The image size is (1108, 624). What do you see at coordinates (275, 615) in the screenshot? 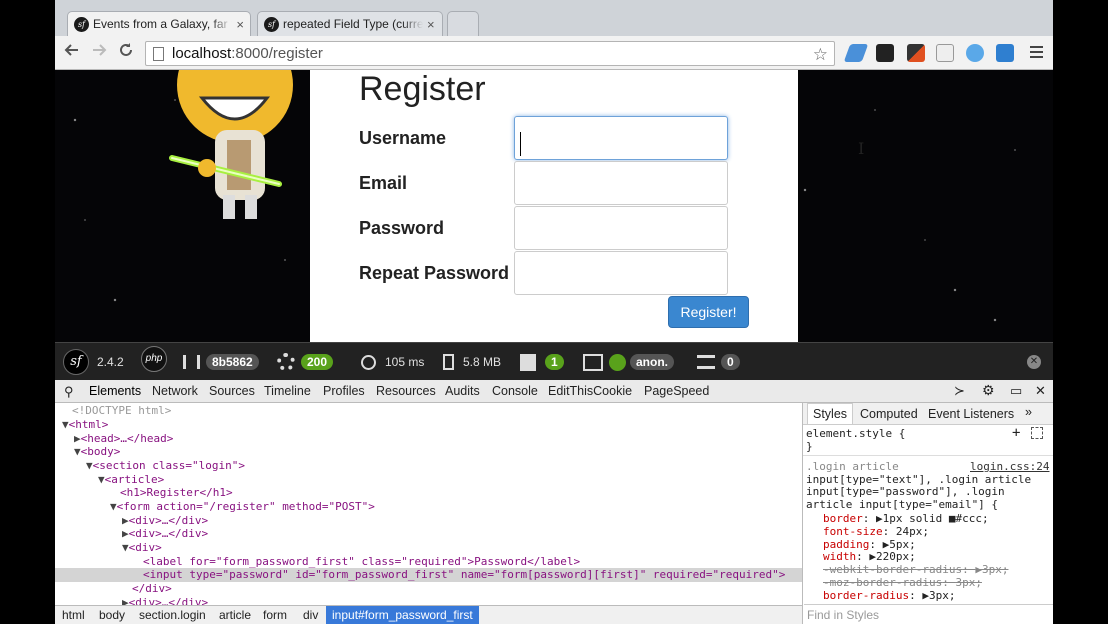
I see `breadcrumb-form: form` at bounding box center [275, 615].